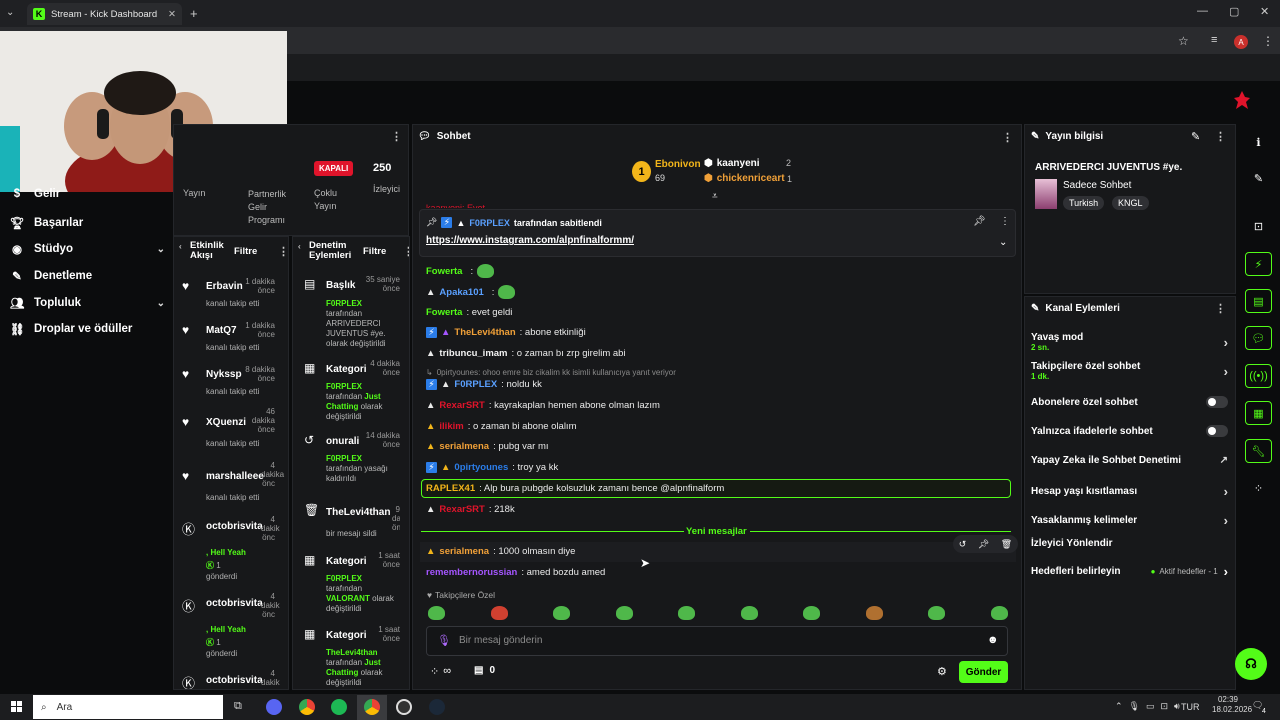 This screenshot has width=1280, height=720. What do you see at coordinates (1097, 185) in the screenshot?
I see `category-name: Sadece Sohbet` at bounding box center [1097, 185].